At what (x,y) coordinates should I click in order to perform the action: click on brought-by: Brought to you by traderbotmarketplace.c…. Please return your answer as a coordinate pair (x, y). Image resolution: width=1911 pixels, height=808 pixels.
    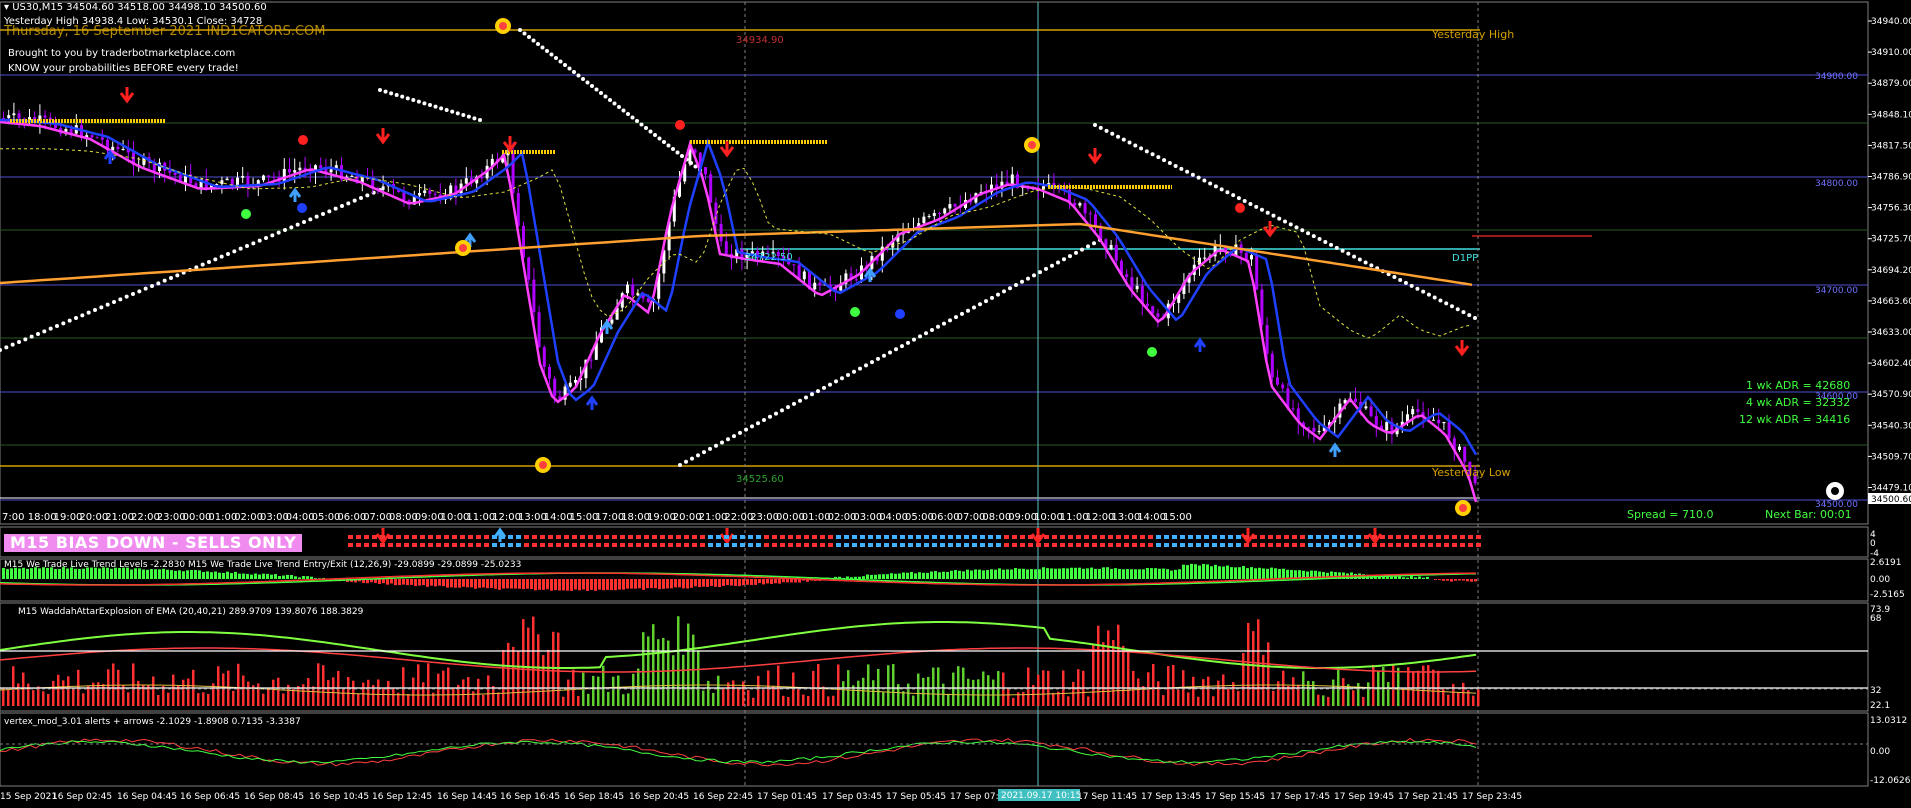
    Looking at the image, I should click on (122, 53).